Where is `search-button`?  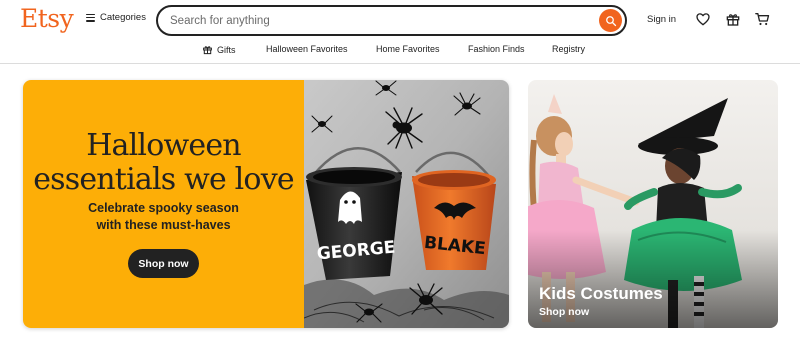 search-button is located at coordinates (610, 20).